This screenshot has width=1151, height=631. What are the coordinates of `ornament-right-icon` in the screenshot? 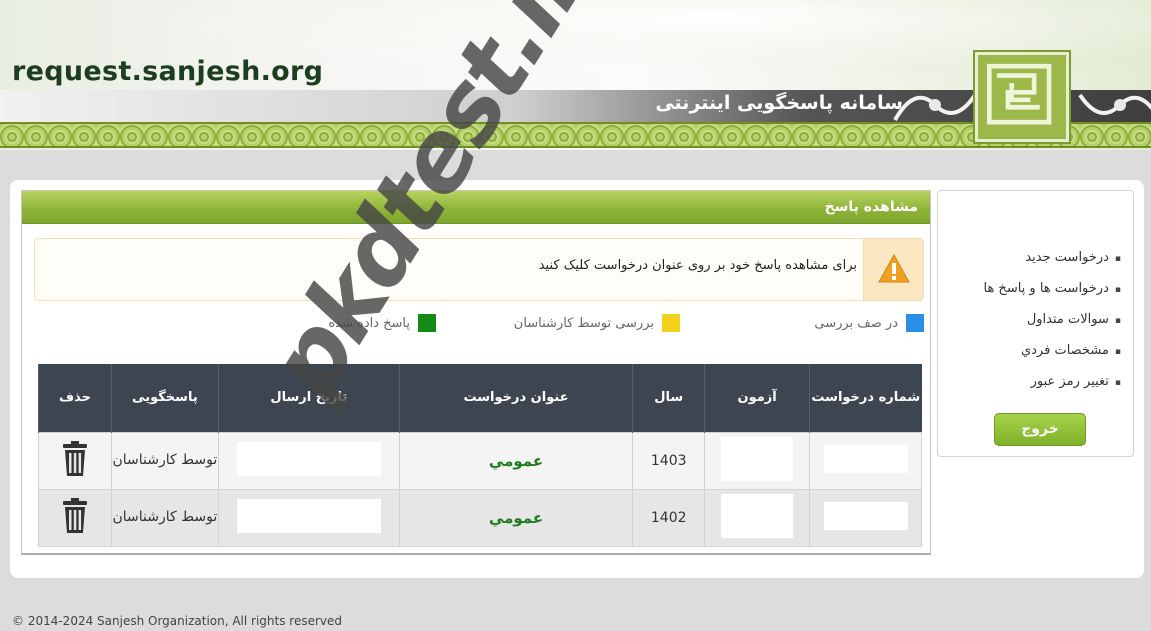 It's located at (1114, 104).